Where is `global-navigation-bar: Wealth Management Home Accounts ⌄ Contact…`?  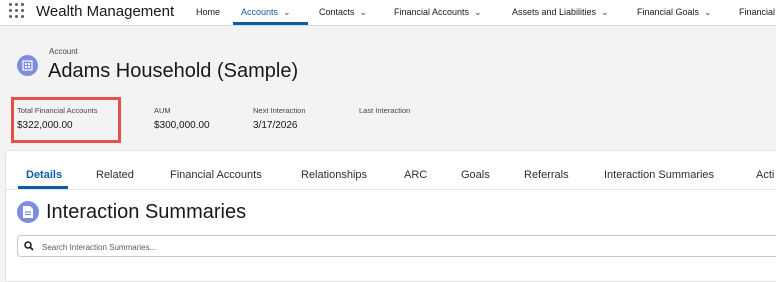
global-navigation-bar: Wealth Management Home Accounts ⌄ Contact… is located at coordinates (388, 13).